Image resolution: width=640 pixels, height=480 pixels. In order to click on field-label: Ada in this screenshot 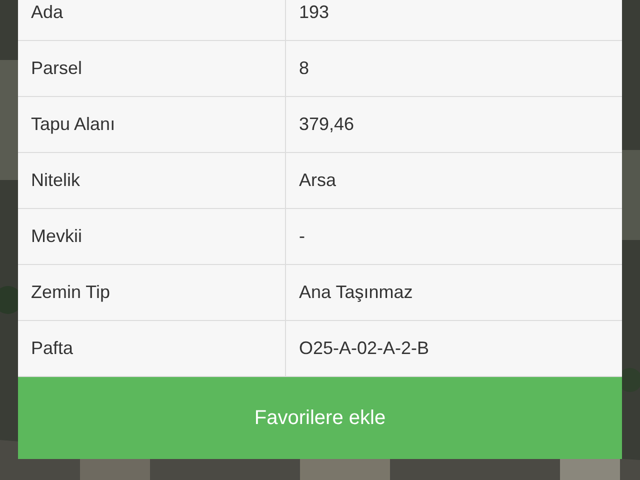, I will do `click(152, 20)`.